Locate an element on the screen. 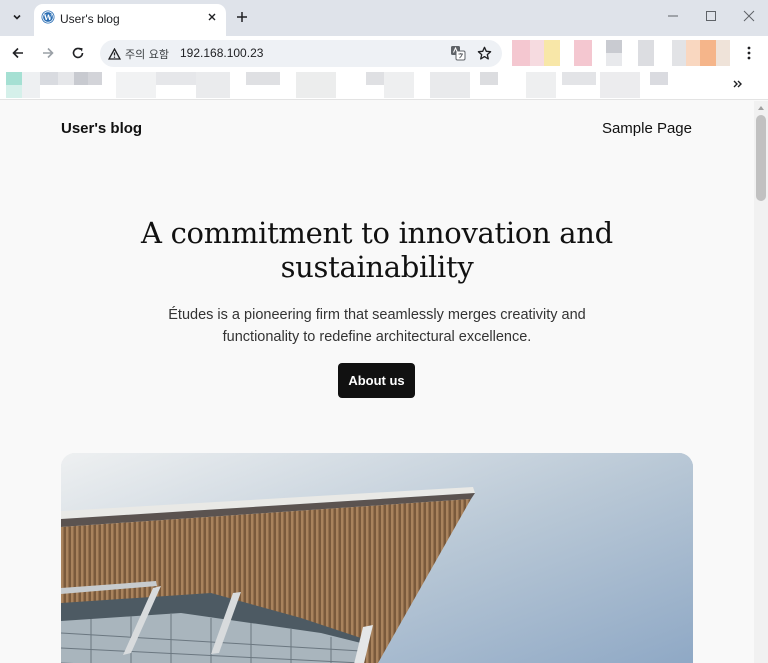 This screenshot has height=663, width=768. chevron-down-icon is located at coordinates (17, 17).